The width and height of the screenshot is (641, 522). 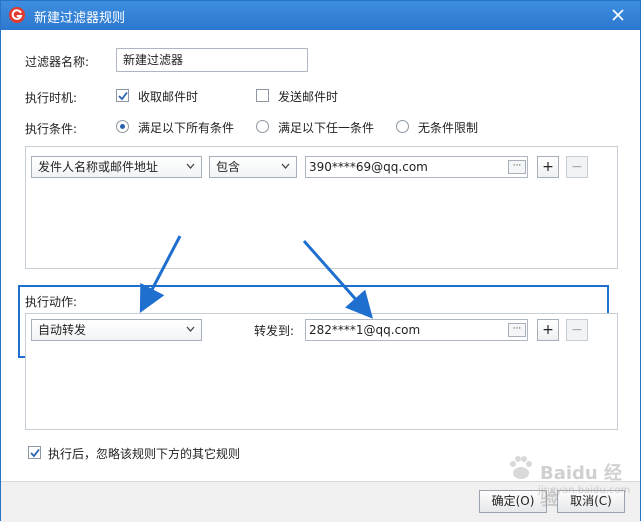 What do you see at coordinates (262, 126) in the screenshot?
I see `match-any-radio` at bounding box center [262, 126].